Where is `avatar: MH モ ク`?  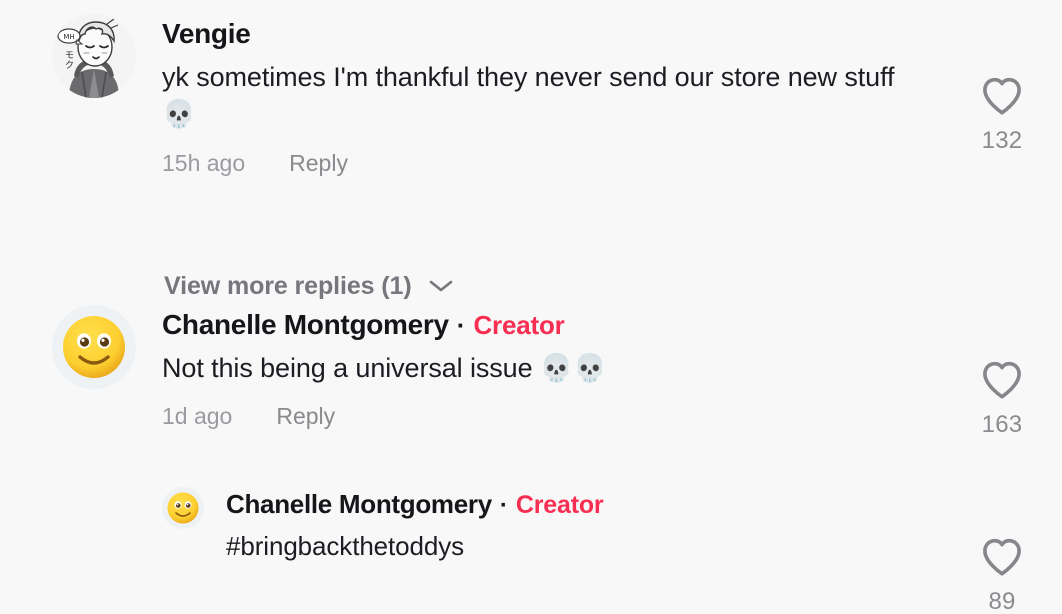
avatar: MH モ ク is located at coordinates (94, 56).